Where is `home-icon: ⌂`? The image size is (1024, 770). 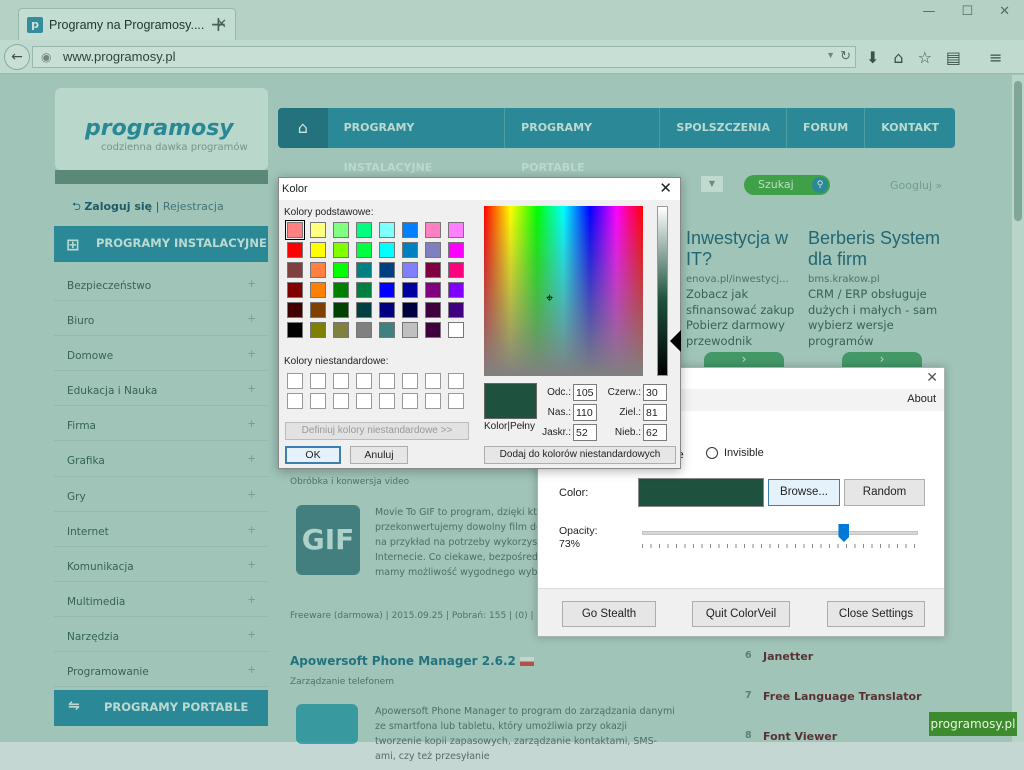
home-icon: ⌂ is located at coordinates (898, 57).